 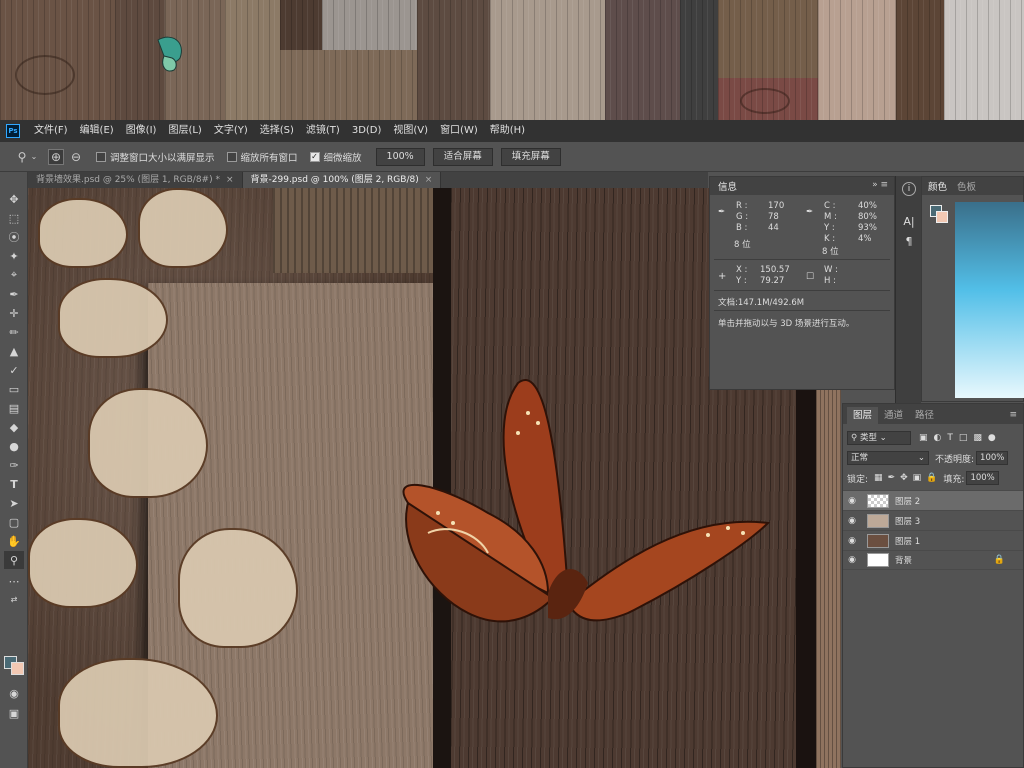 What do you see at coordinates (892, 478) in the screenshot?
I see `lock-image-icon: ✒` at bounding box center [892, 478].